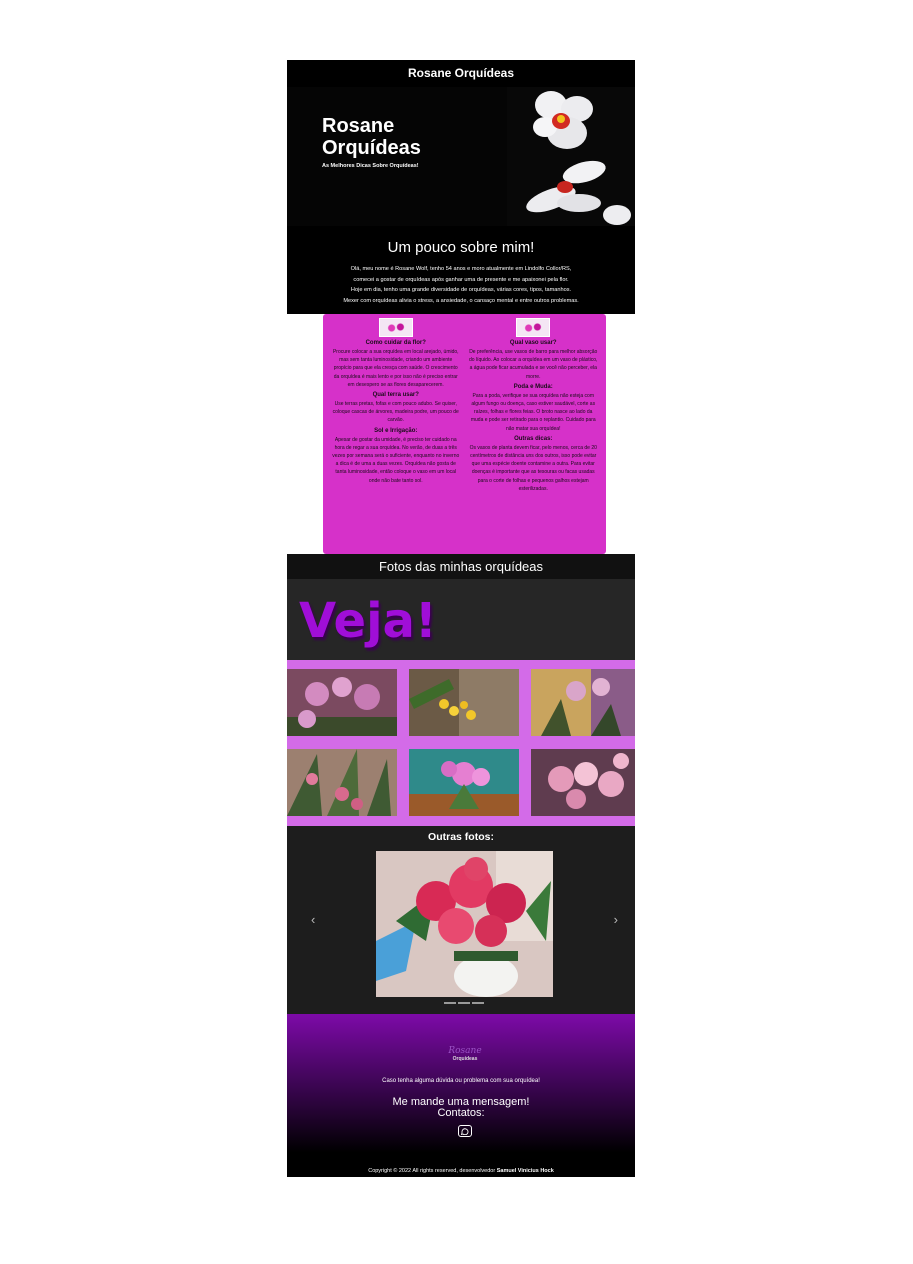  What do you see at coordinates (464, 782) in the screenshot?
I see `pink-orchid-pot-photo` at bounding box center [464, 782].